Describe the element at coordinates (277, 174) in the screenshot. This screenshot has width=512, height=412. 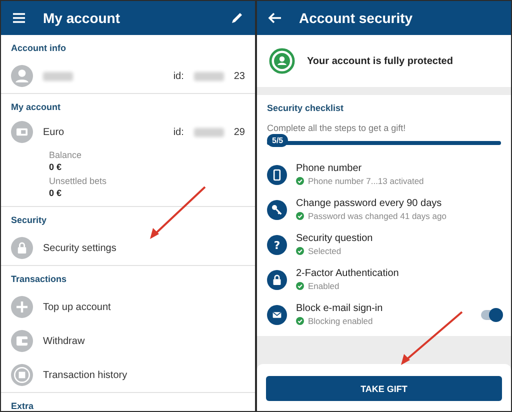
I see `phone-icon` at that location.